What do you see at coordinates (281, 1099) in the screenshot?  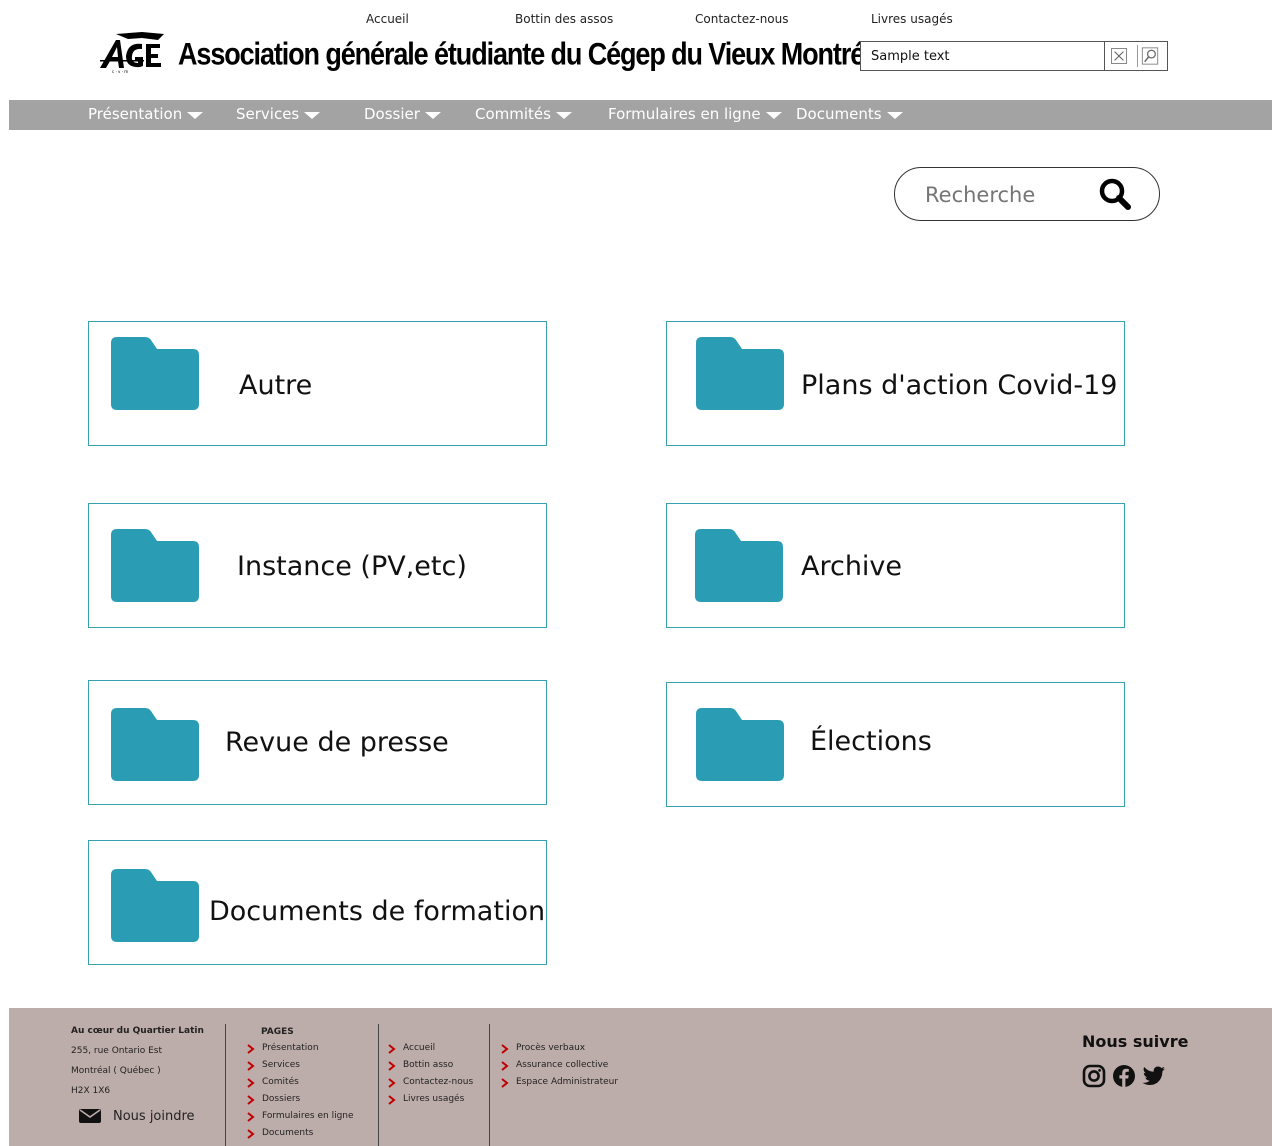 I see `footer-link-label: Dossiers` at bounding box center [281, 1099].